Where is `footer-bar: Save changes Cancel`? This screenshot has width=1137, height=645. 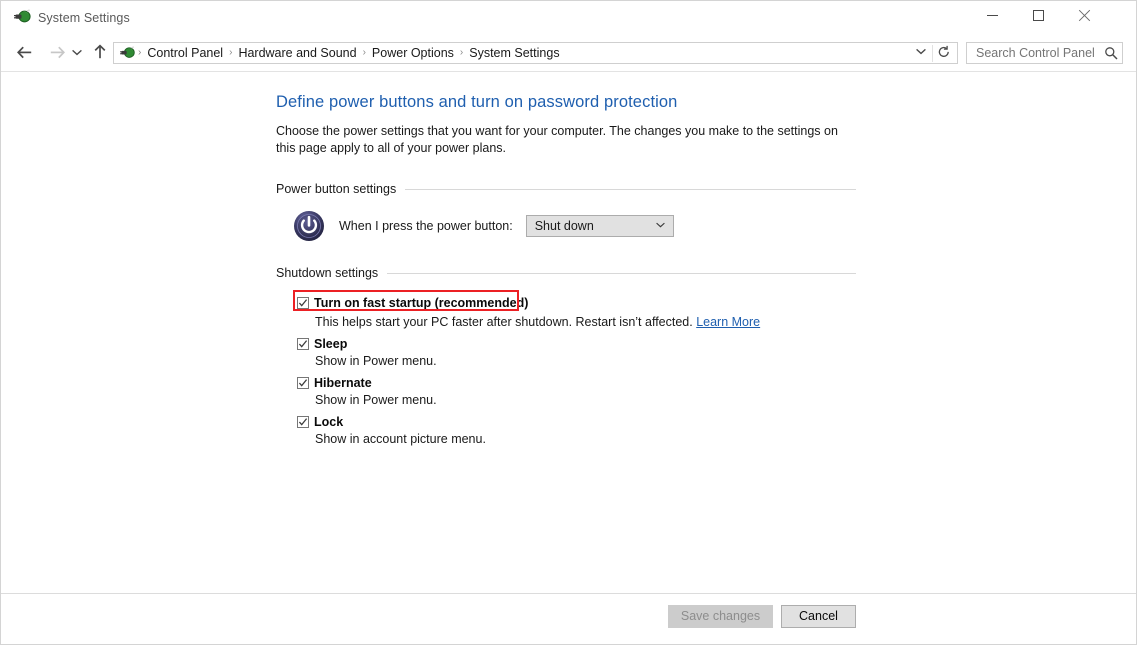 footer-bar: Save changes Cancel is located at coordinates (568, 619).